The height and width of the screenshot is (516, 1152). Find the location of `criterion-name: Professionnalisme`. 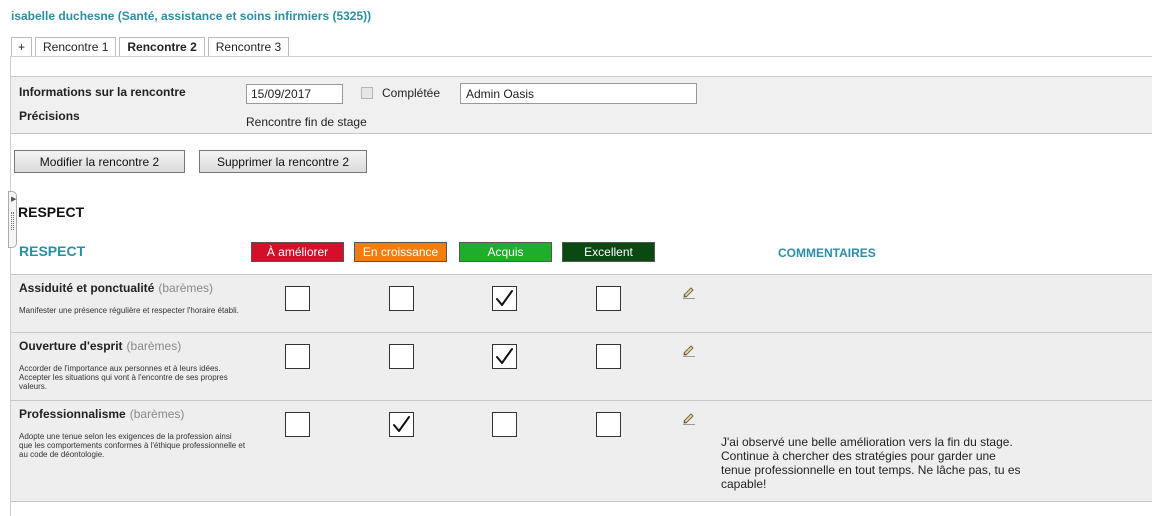

criterion-name: Professionnalisme is located at coordinates (72, 414).